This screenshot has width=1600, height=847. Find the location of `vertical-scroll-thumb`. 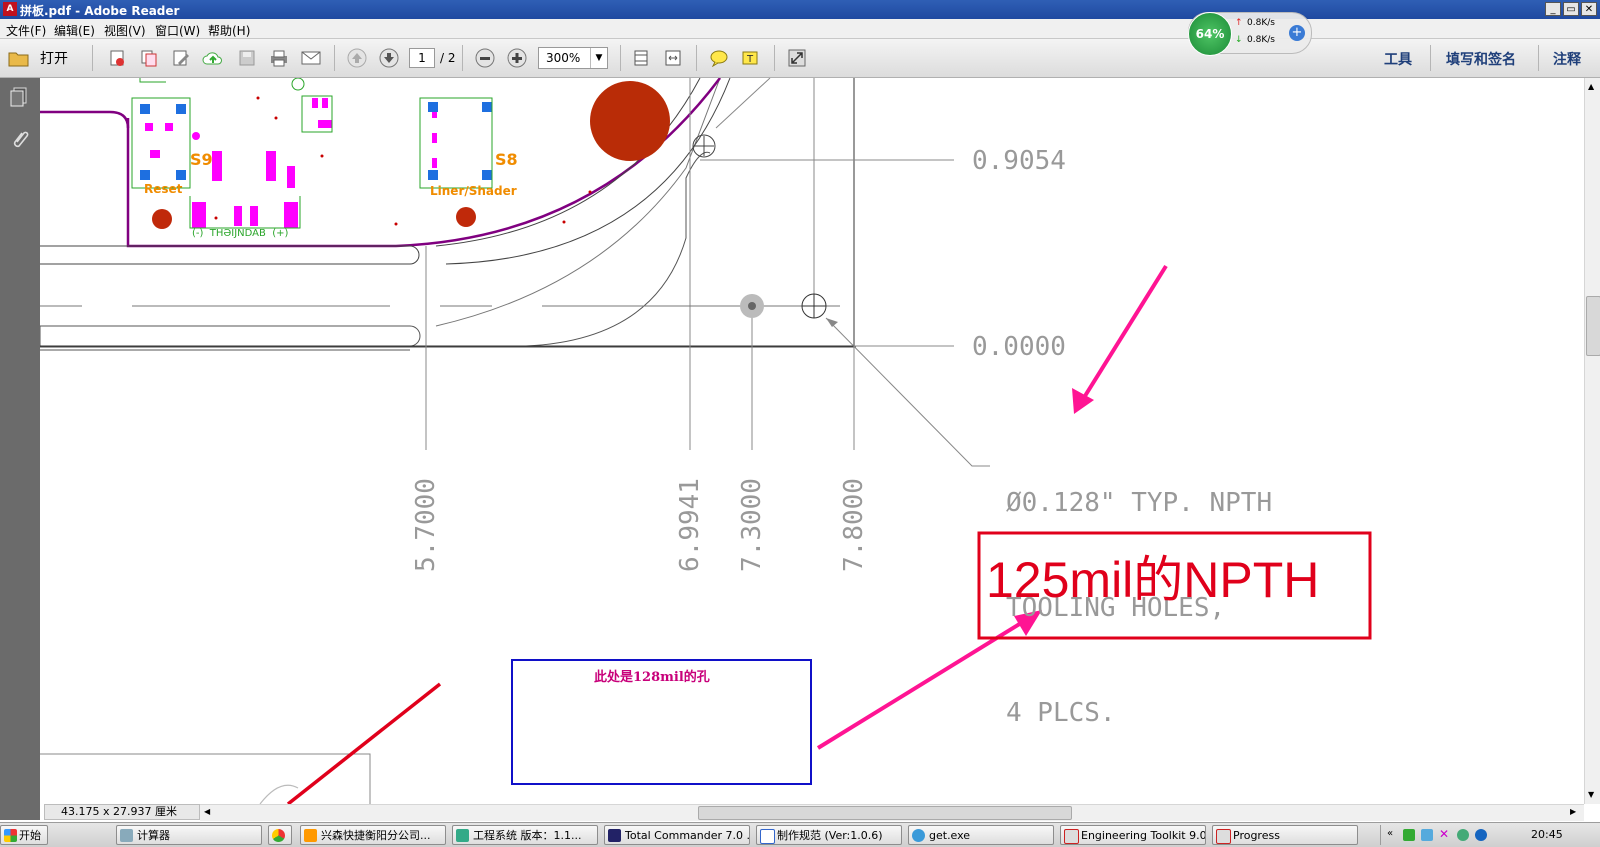

vertical-scroll-thumb is located at coordinates (1593, 326).